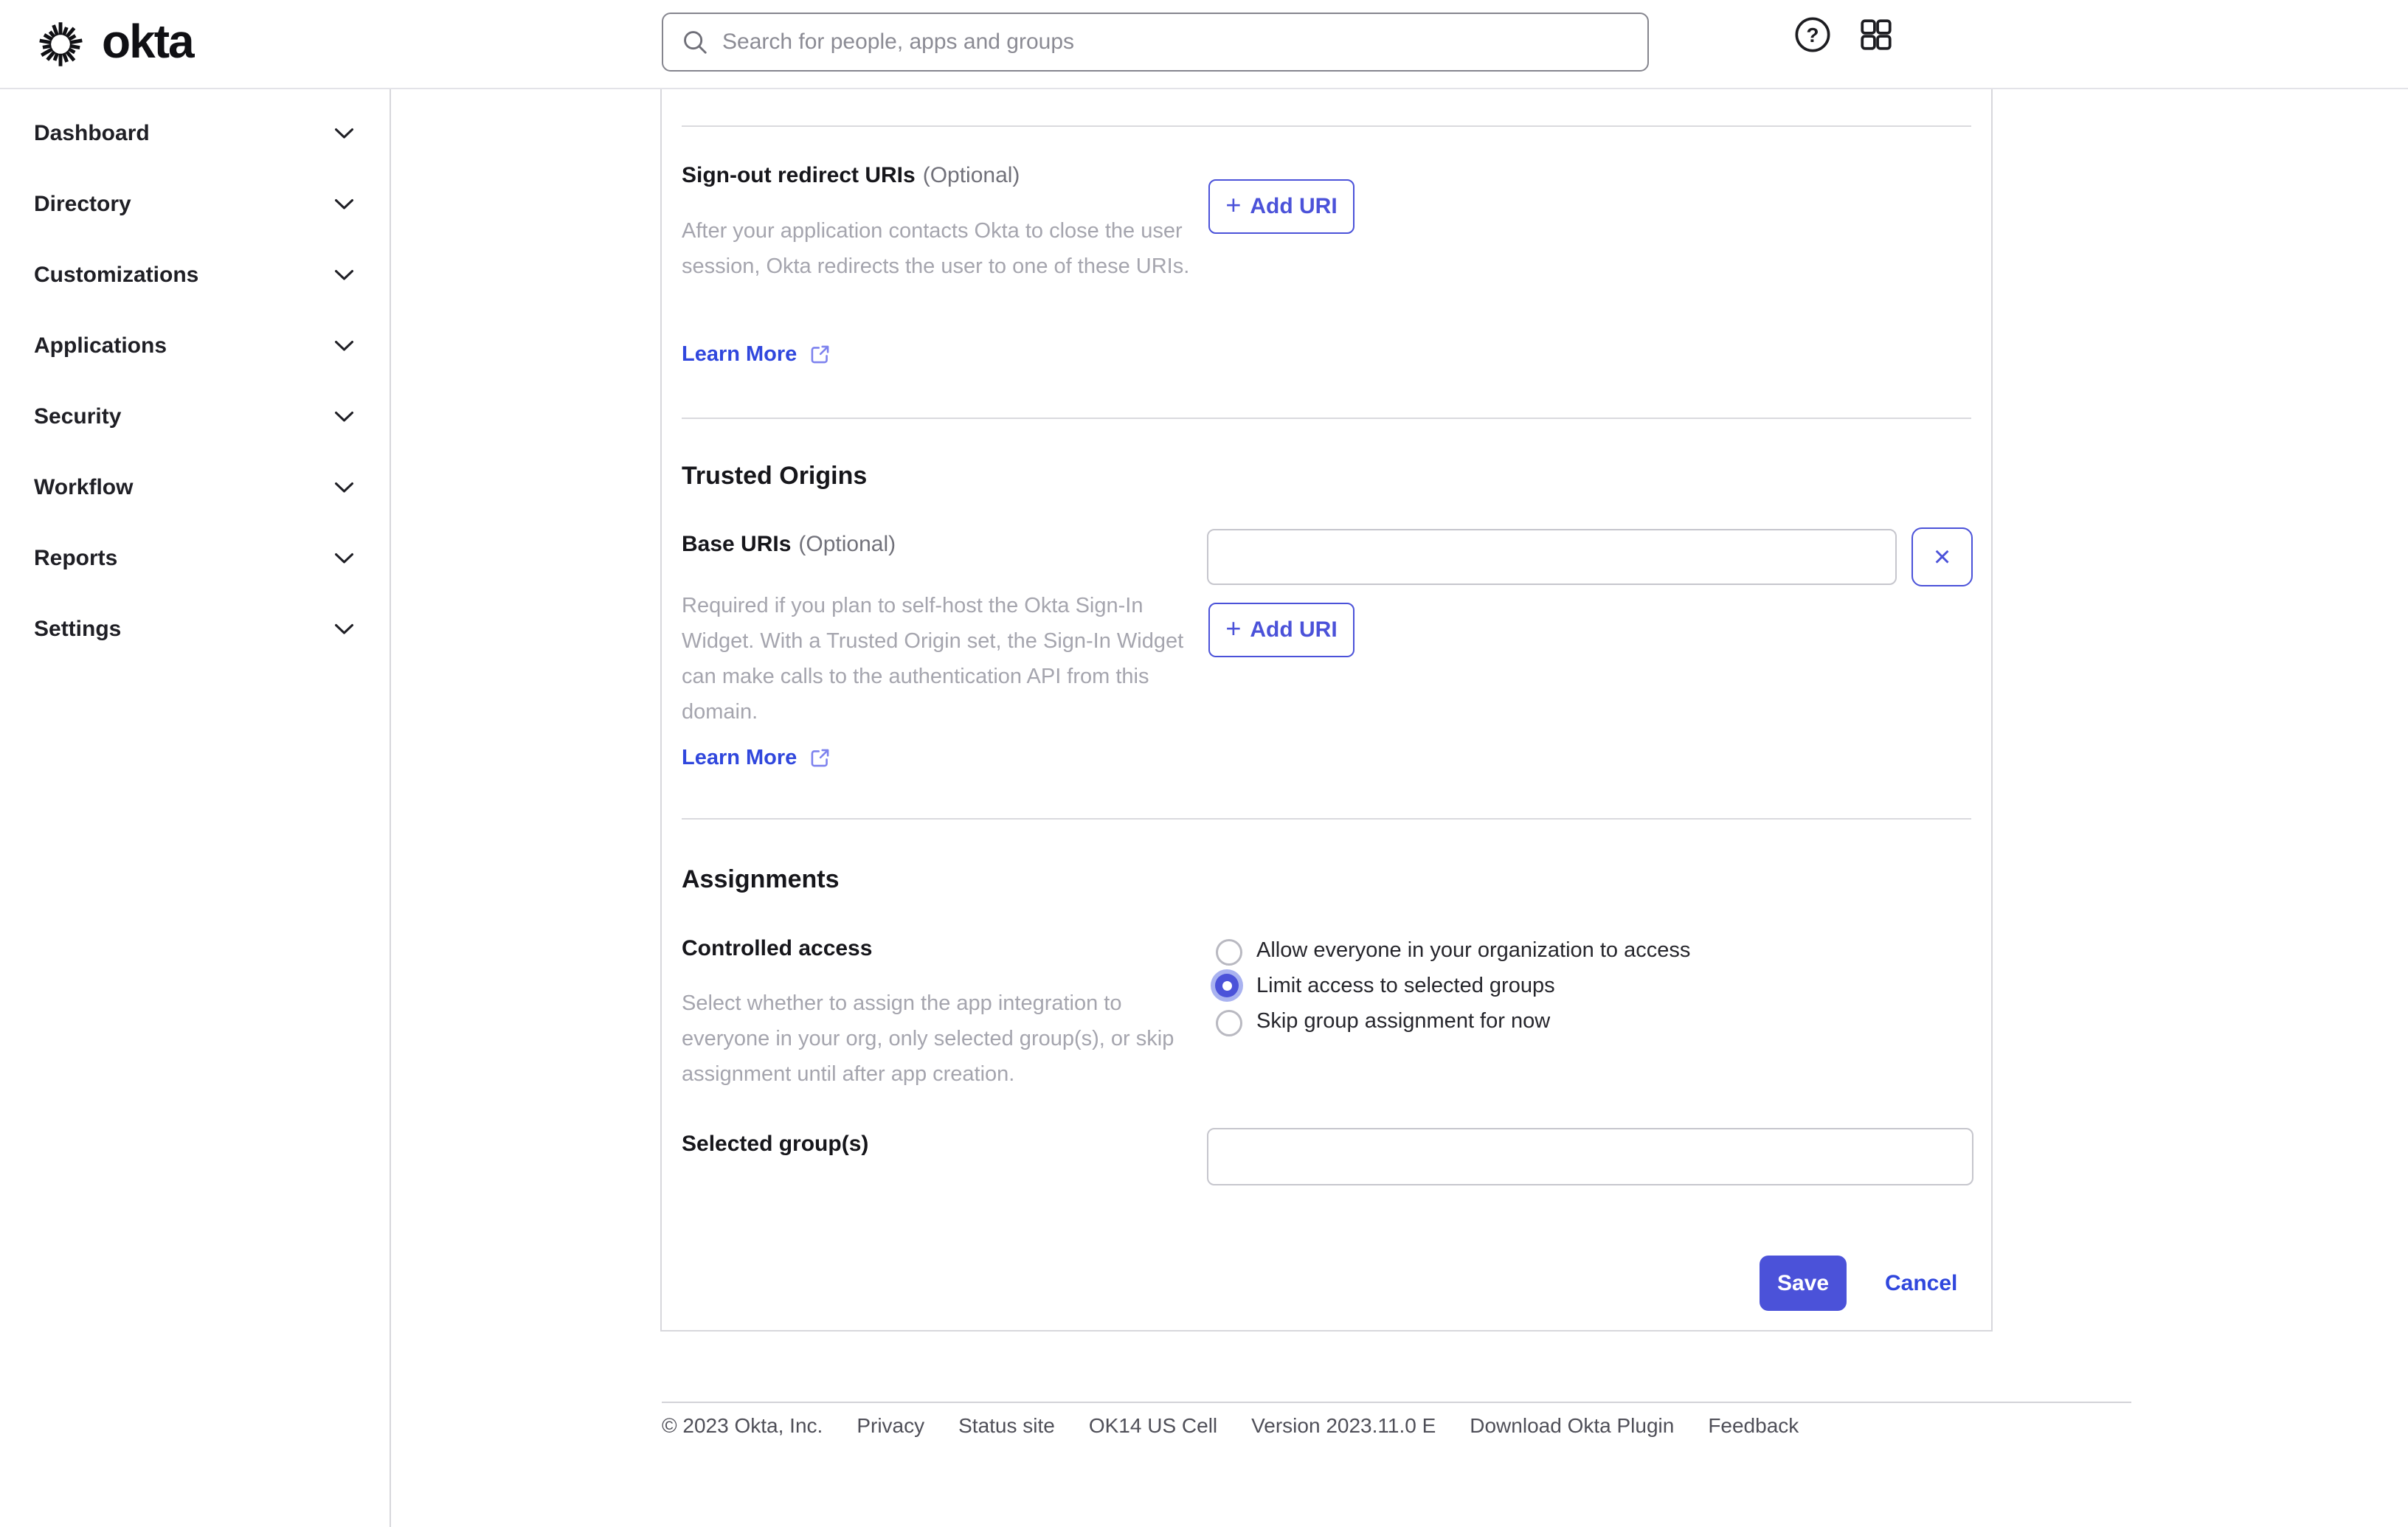  What do you see at coordinates (195, 416) in the screenshot?
I see `sidebar-item-security: Security` at bounding box center [195, 416].